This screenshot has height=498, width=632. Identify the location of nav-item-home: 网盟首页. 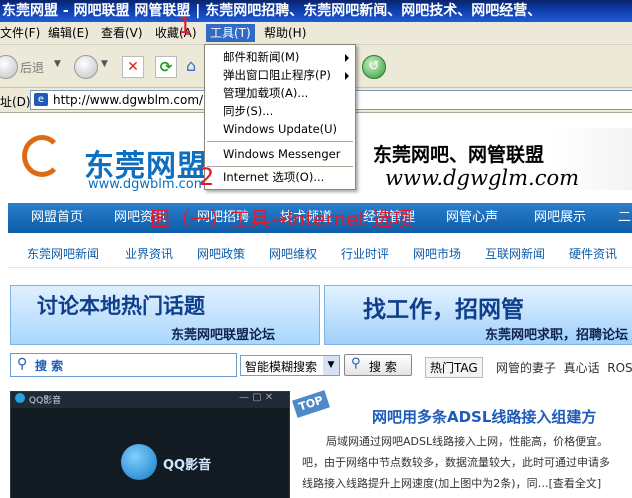
(57, 218).